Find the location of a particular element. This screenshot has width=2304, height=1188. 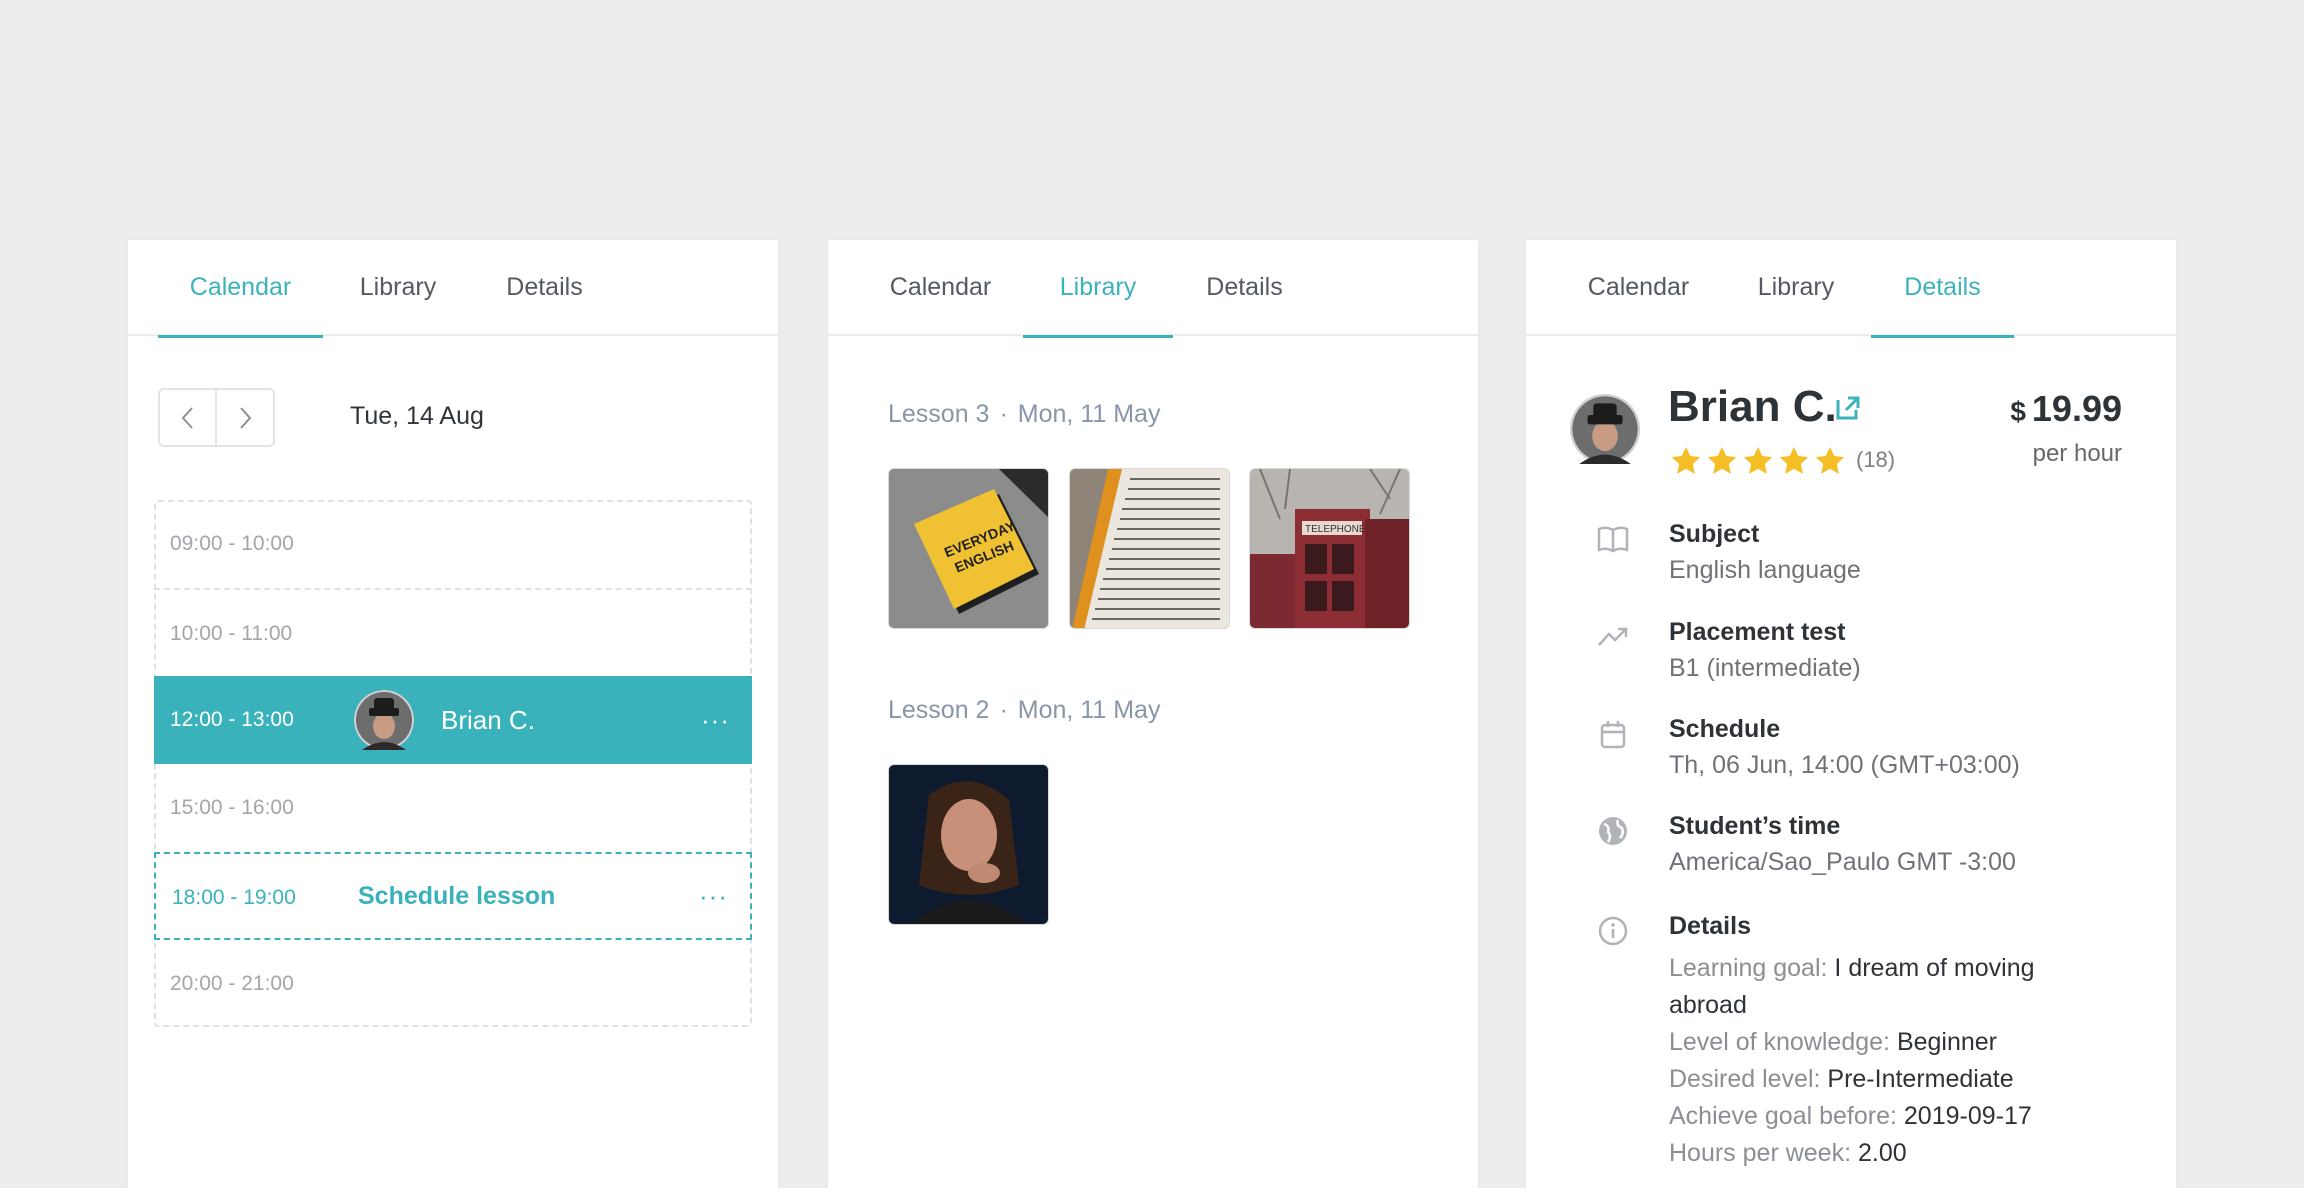

material-thumbnail: EVERYDAY ENGLISH is located at coordinates (968, 548).